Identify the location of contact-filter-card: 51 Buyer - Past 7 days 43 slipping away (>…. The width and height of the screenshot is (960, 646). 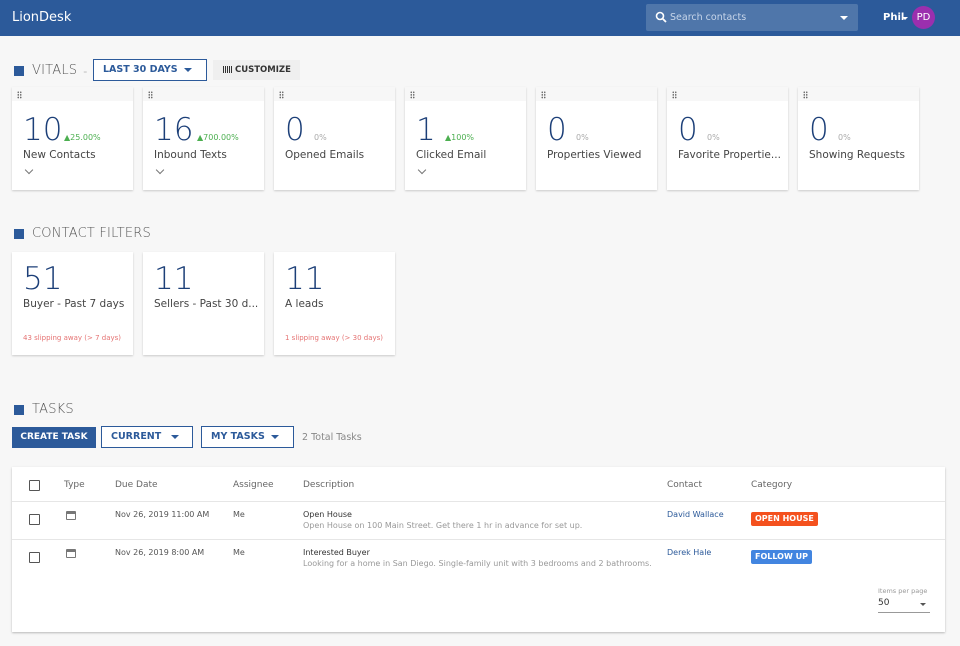
(72, 303).